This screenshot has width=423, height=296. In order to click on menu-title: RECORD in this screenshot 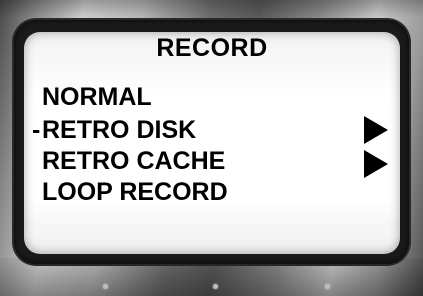, I will do `click(212, 48)`.